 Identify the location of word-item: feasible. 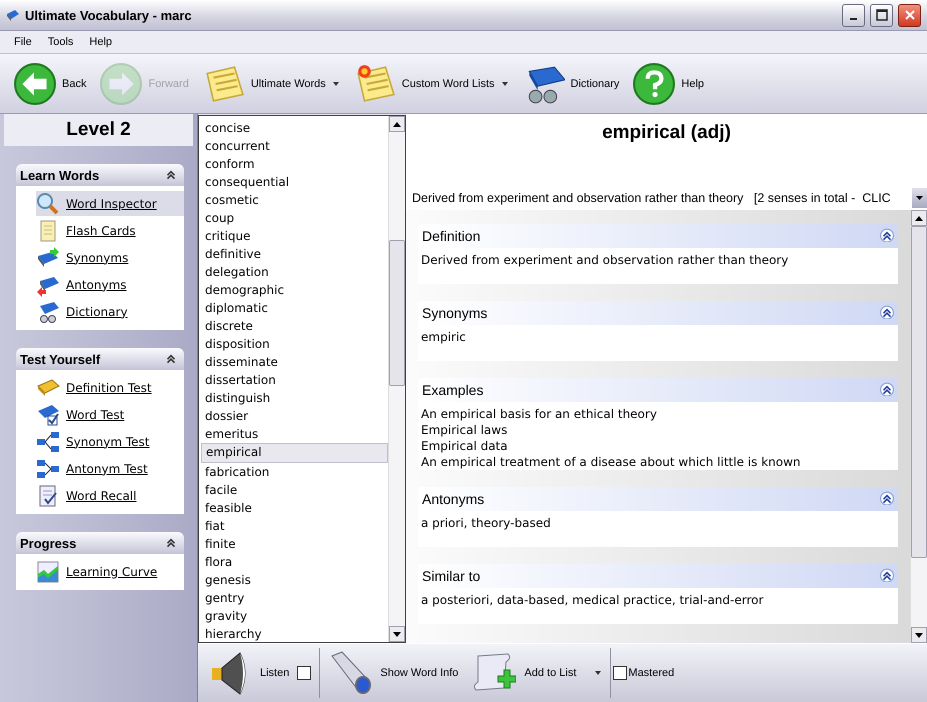
(294, 508).